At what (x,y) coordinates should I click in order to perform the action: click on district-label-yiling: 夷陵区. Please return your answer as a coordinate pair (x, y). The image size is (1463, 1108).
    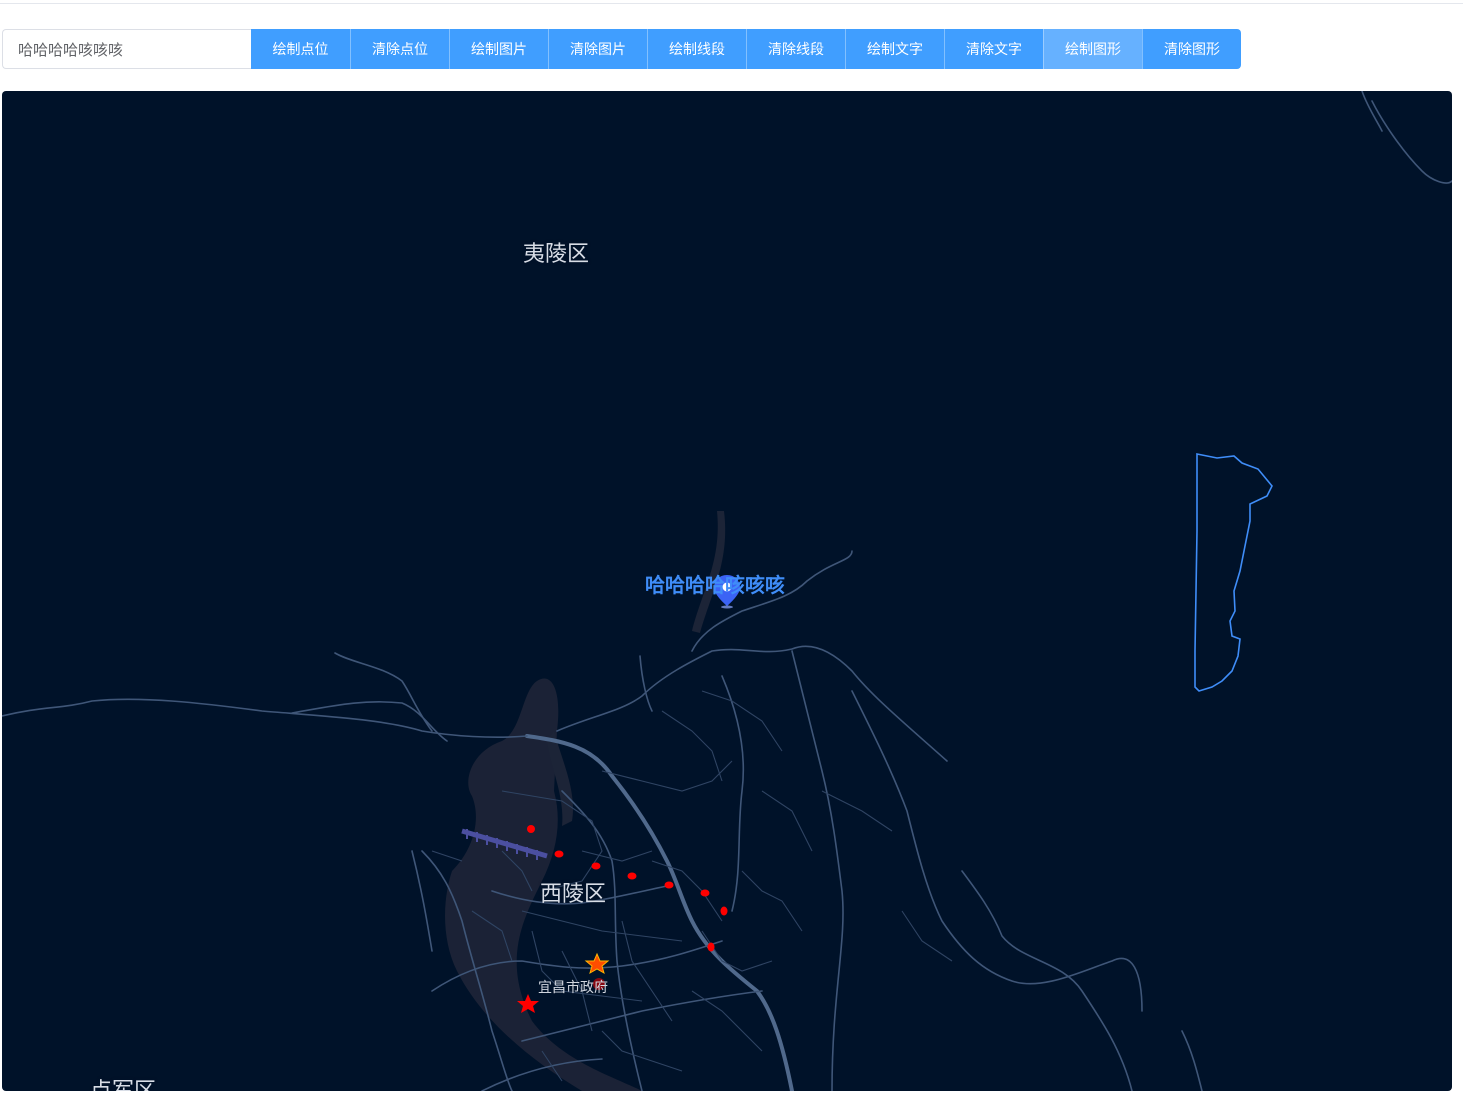
    Looking at the image, I should click on (556, 254).